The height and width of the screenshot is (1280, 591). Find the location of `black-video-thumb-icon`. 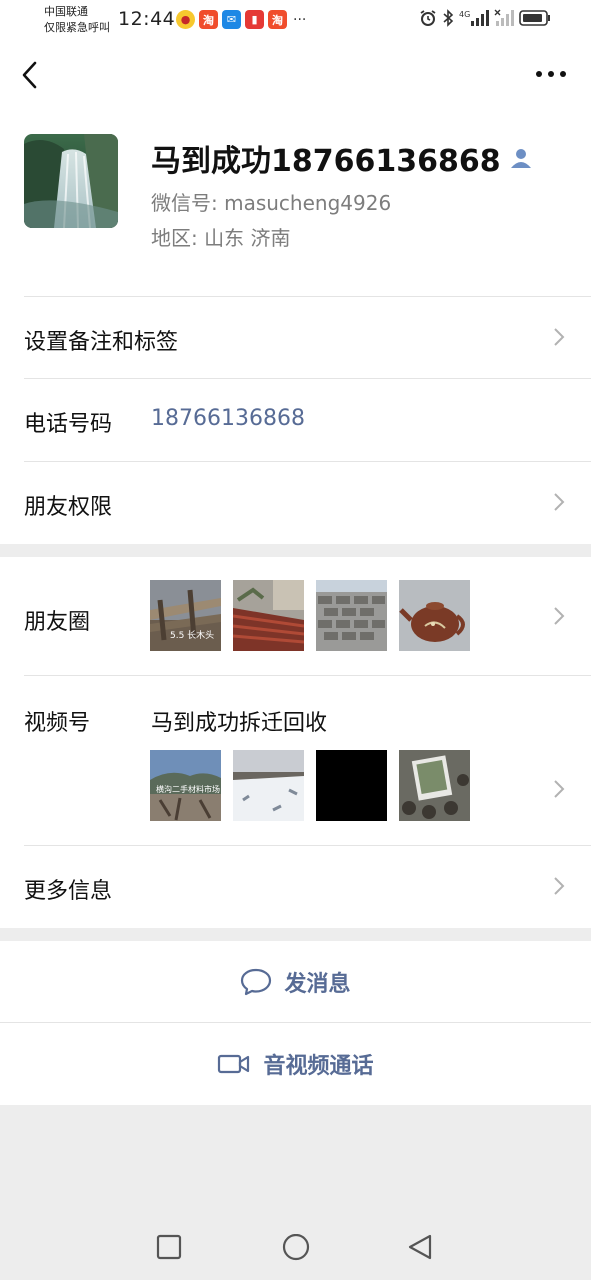

black-video-thumb-icon is located at coordinates (351, 785).